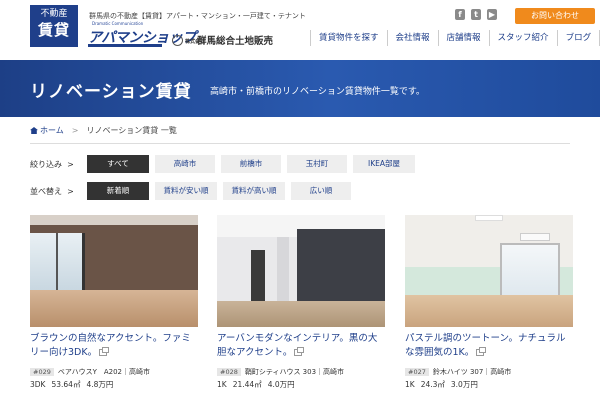 The width and height of the screenshot is (600, 400). What do you see at coordinates (185, 164) in the screenshot?
I see `filter-takasaki: 高崎市` at bounding box center [185, 164].